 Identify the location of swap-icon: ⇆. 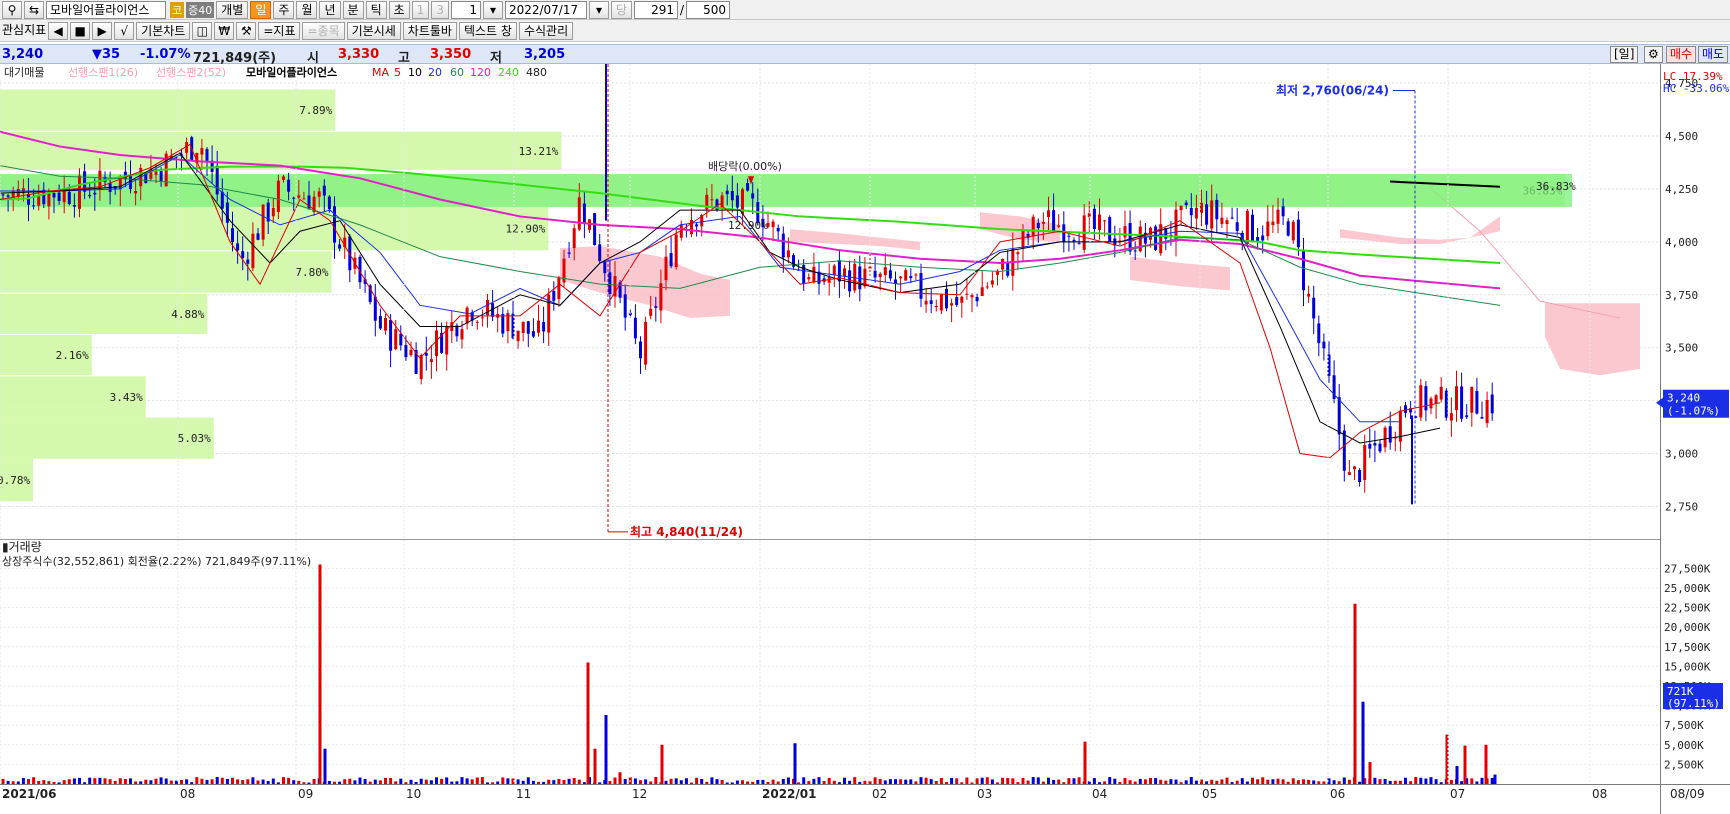
(34, 9).